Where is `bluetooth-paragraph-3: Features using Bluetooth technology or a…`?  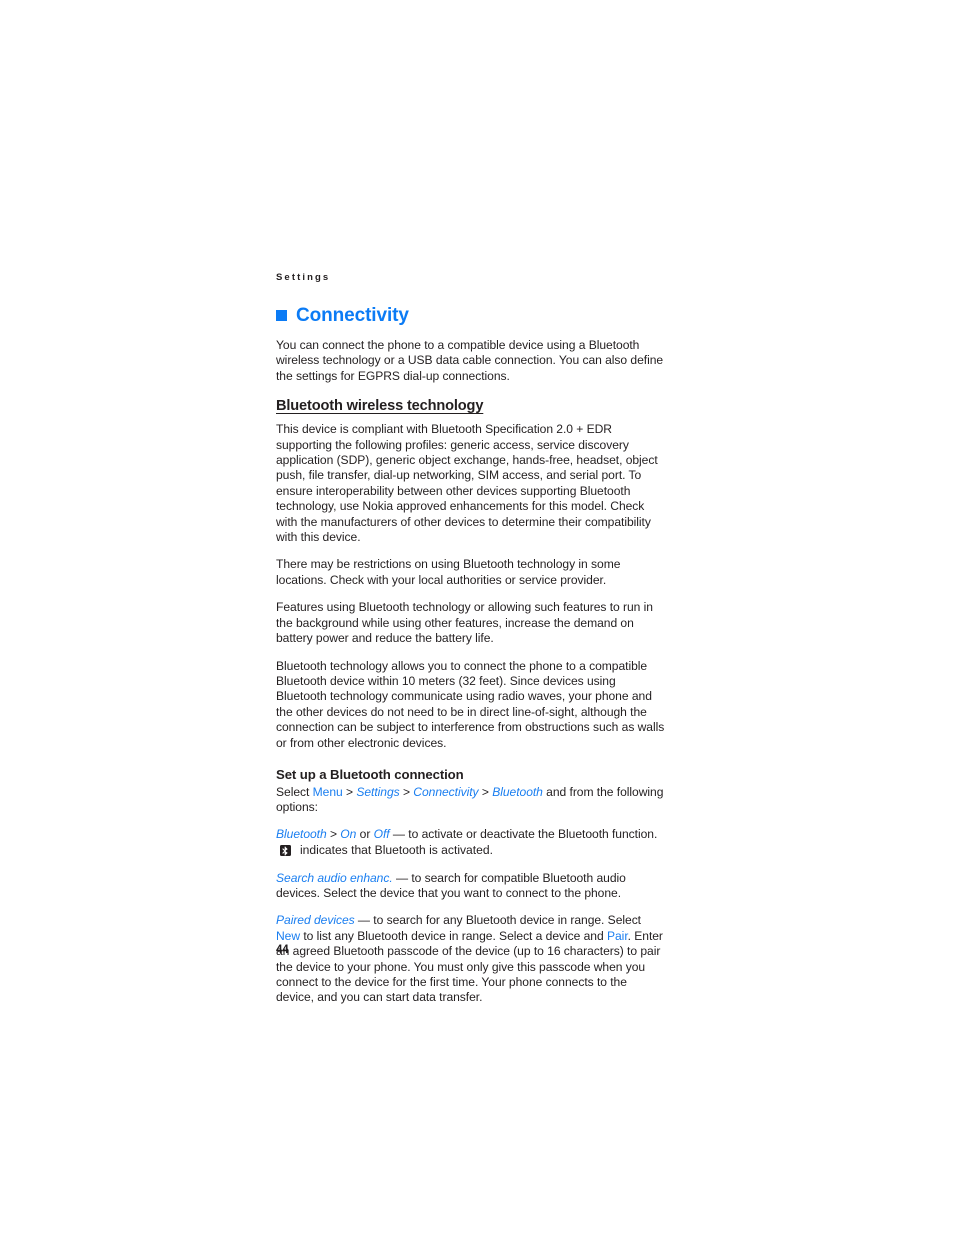 bluetooth-paragraph-3: Features using Bluetooth technology or a… is located at coordinates (464, 623).